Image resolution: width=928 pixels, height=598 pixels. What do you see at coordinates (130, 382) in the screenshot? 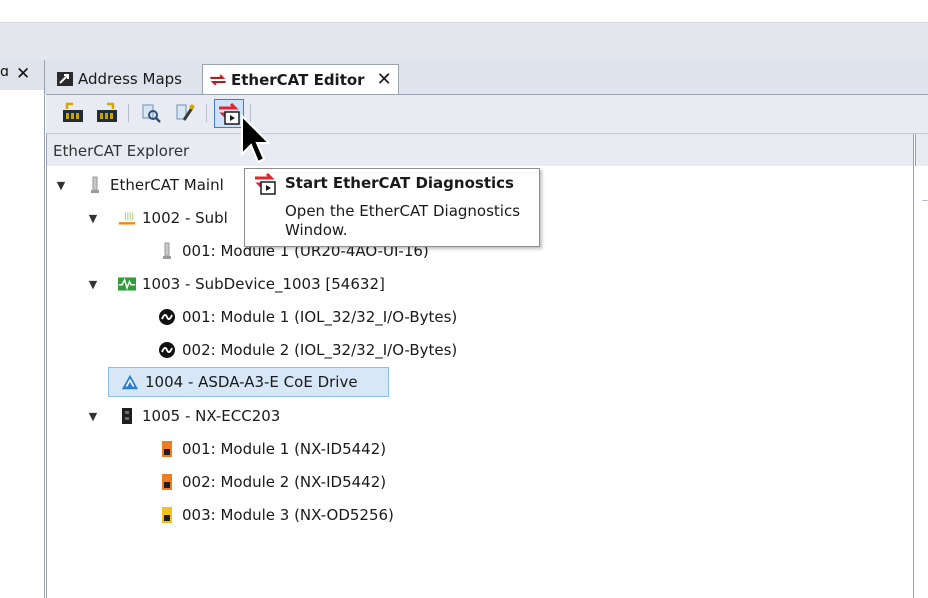
I see `drive-icon` at bounding box center [130, 382].